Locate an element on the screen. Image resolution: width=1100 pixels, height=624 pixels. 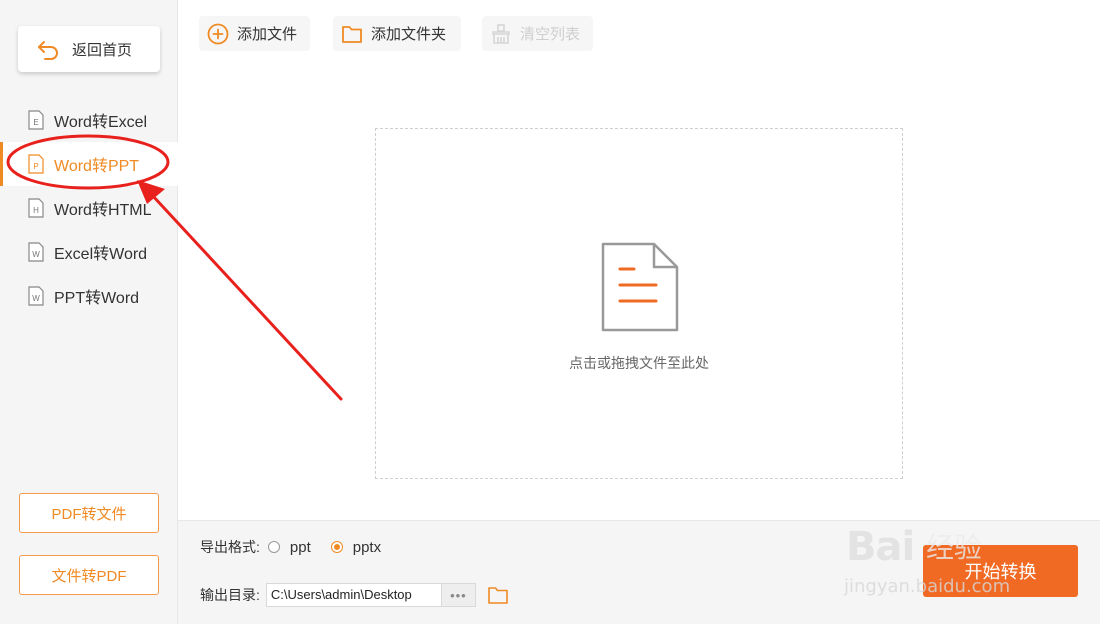
document-icon: P is located at coordinates (36, 164).